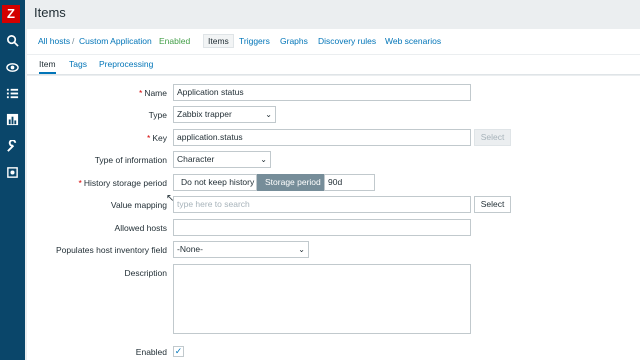  What do you see at coordinates (50, 12) in the screenshot?
I see `page-title: Items` at bounding box center [50, 12].